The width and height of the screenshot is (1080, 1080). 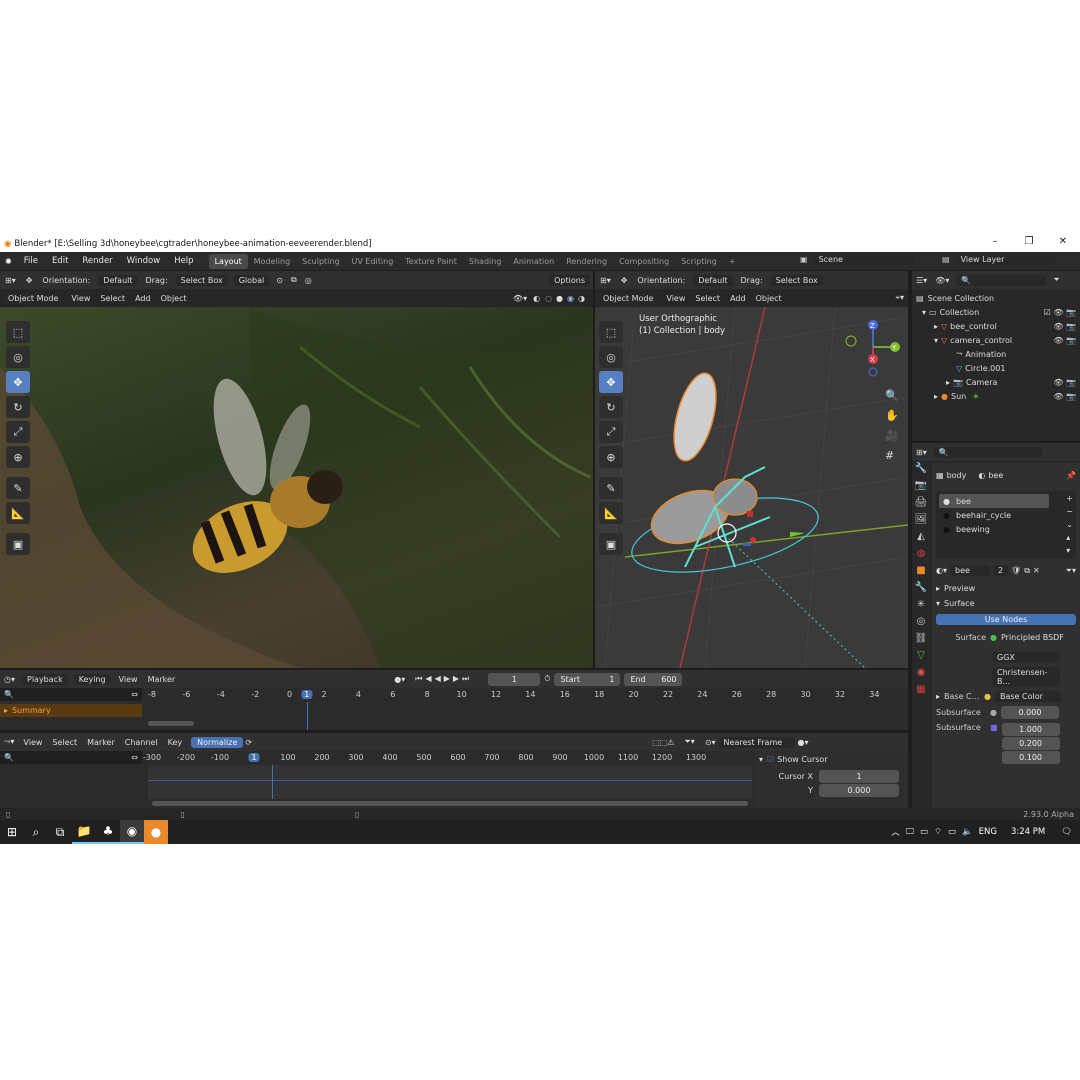 What do you see at coordinates (920, 689) in the screenshot?
I see `texture-tab-icon: ▦` at bounding box center [920, 689].